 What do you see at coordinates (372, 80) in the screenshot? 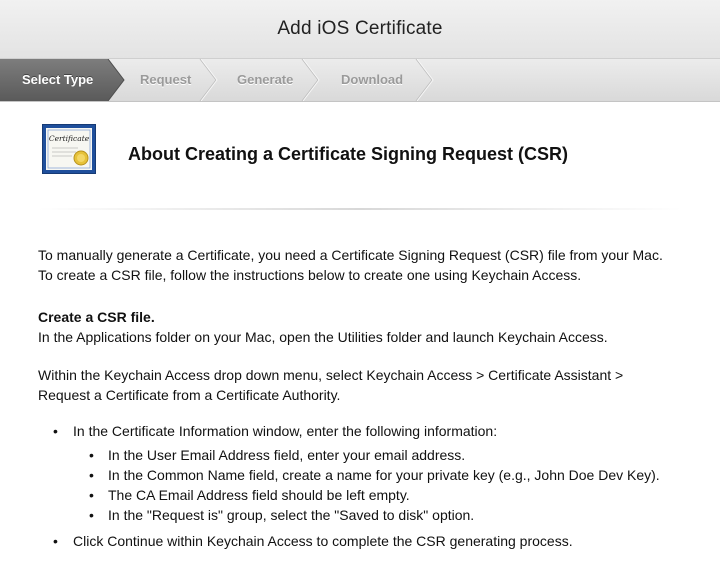
I see `step-download: Download` at bounding box center [372, 80].